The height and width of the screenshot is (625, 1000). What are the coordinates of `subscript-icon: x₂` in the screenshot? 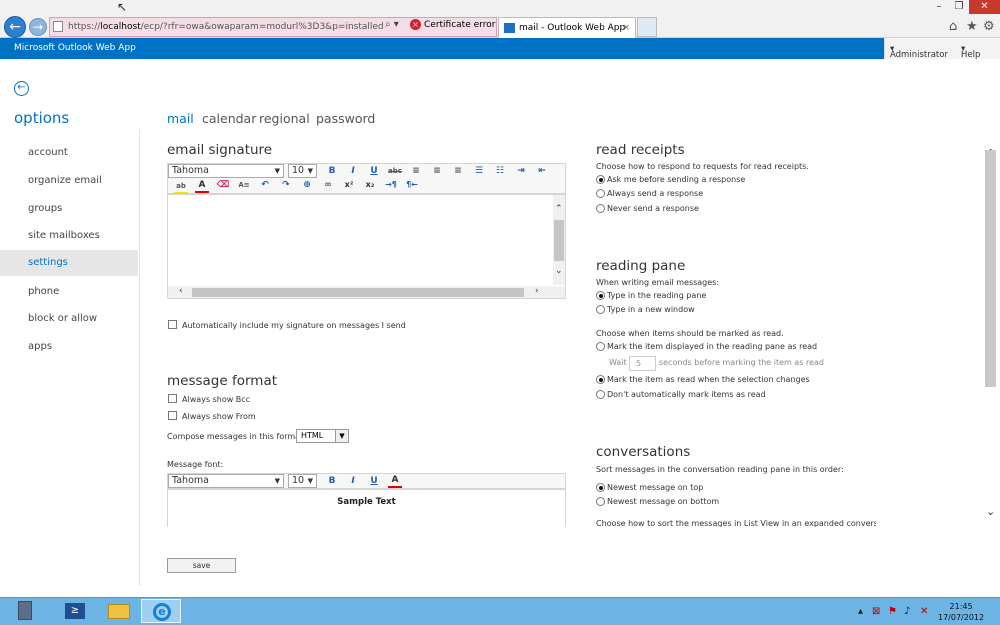 It's located at (370, 185).